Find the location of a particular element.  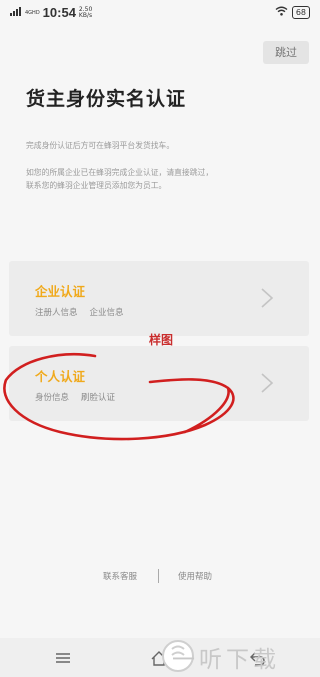

step-identity-info: 身份信息 is located at coordinates (52, 398).